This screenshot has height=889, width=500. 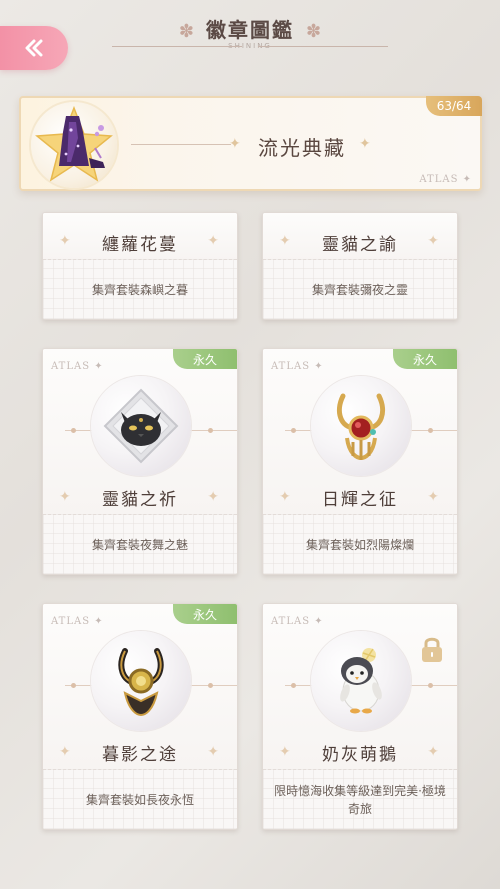 What do you see at coordinates (302, 148) in the screenshot?
I see `featured-badge-name: 流光典藏` at bounding box center [302, 148].